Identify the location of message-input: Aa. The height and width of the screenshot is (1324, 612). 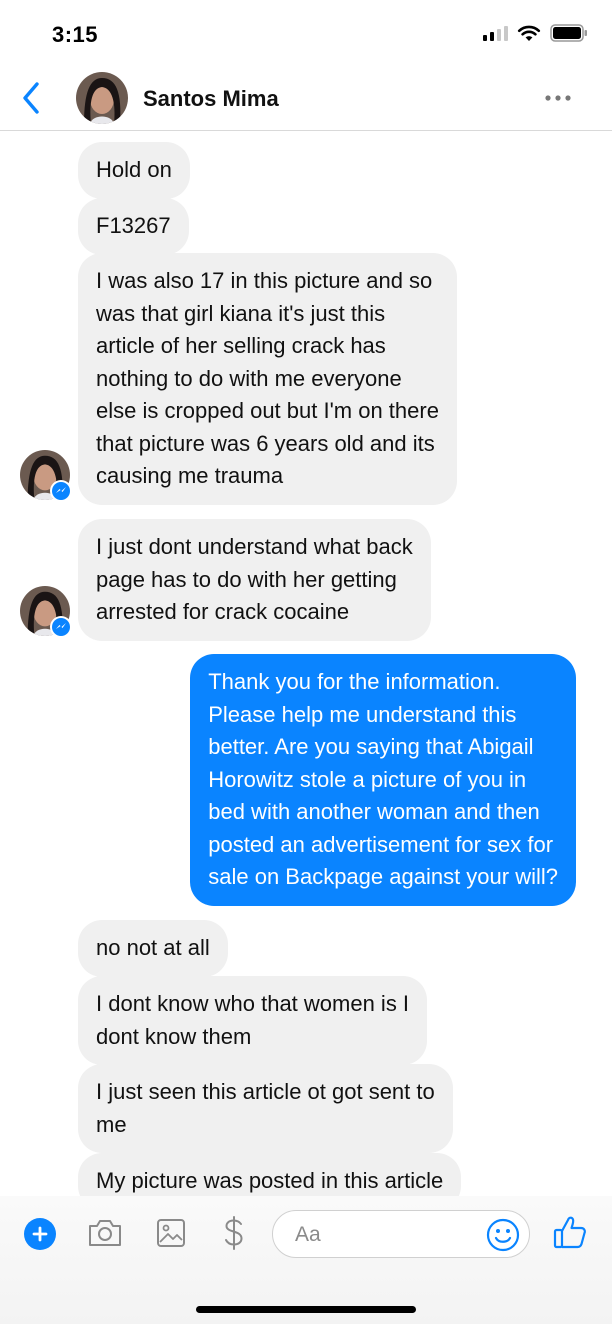
(401, 1234).